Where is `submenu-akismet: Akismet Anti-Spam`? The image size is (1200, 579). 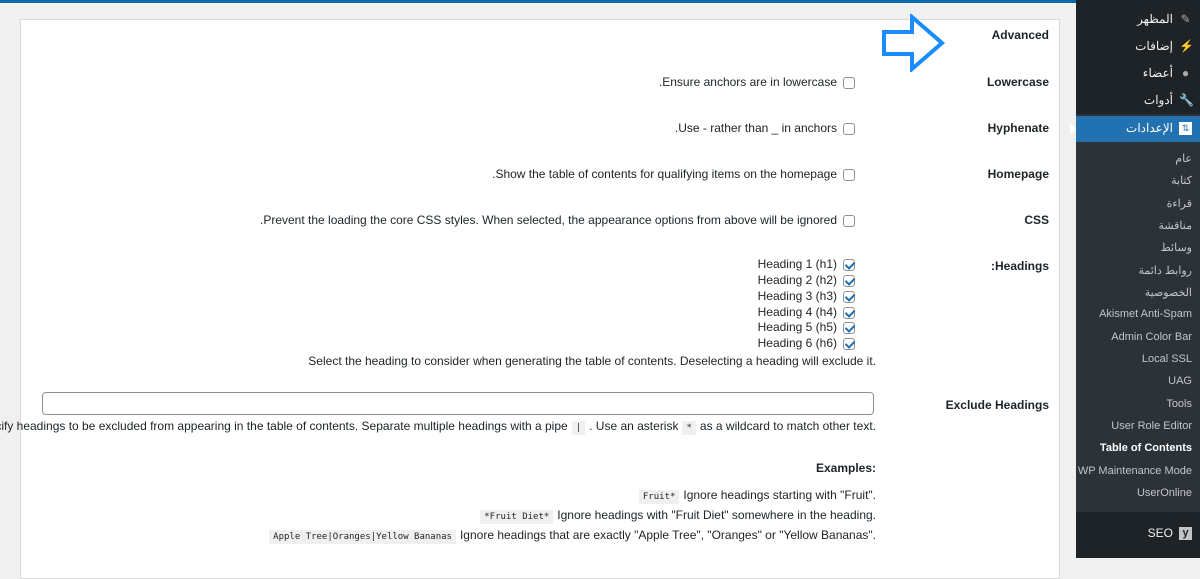 submenu-akismet: Akismet Anti-Spam is located at coordinates (1145, 314).